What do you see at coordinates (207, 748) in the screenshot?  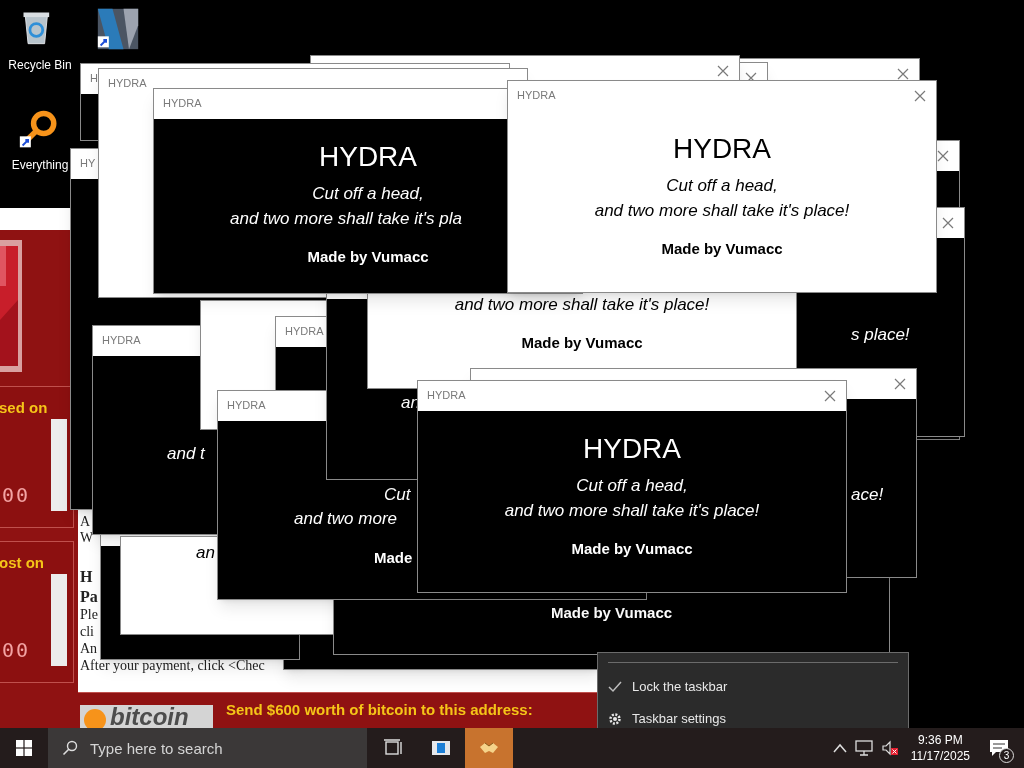 I see `search-field: Type here to search` at bounding box center [207, 748].